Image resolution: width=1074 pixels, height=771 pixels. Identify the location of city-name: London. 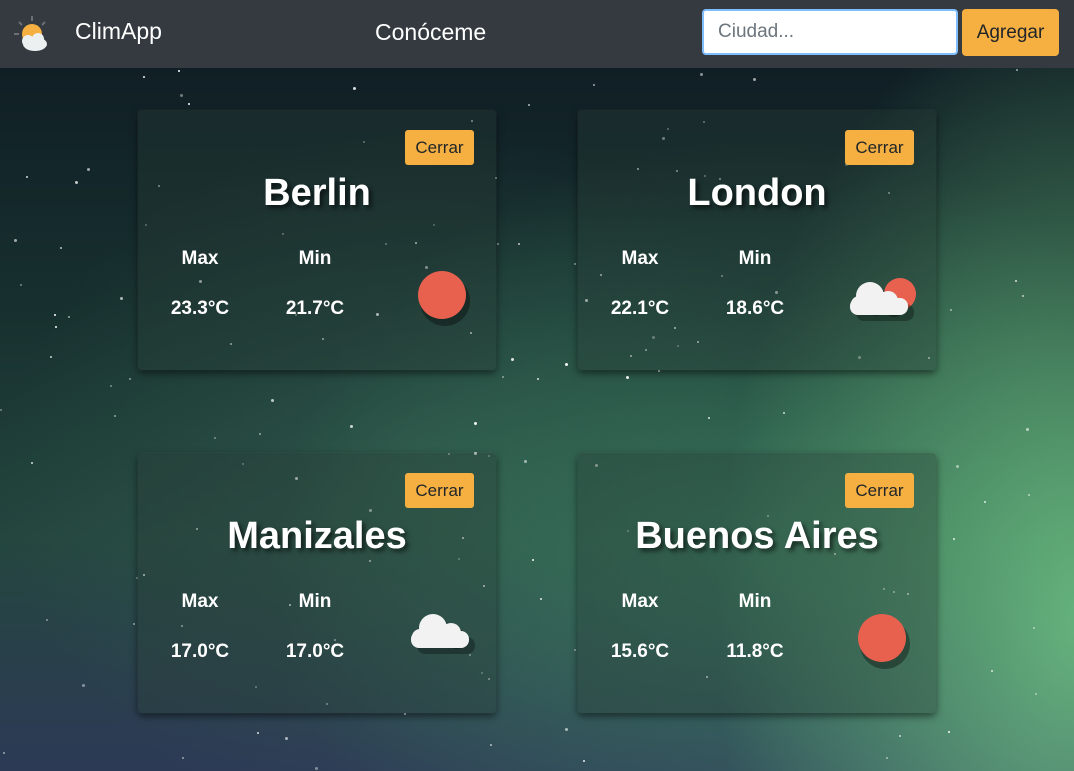
(757, 193).